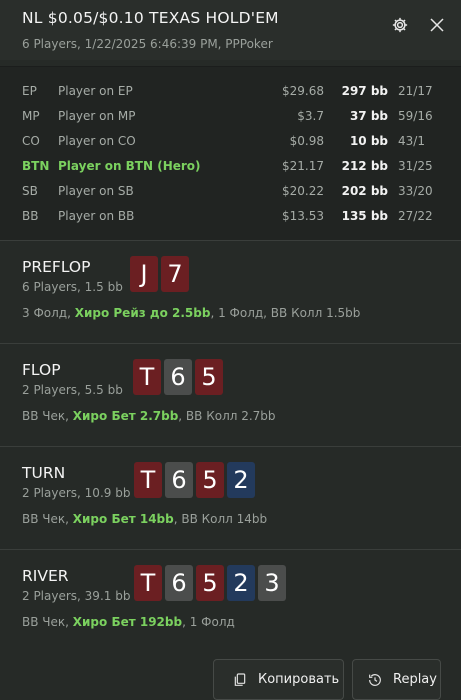  I want to click on player-stats: 21/17, so click(415, 91).